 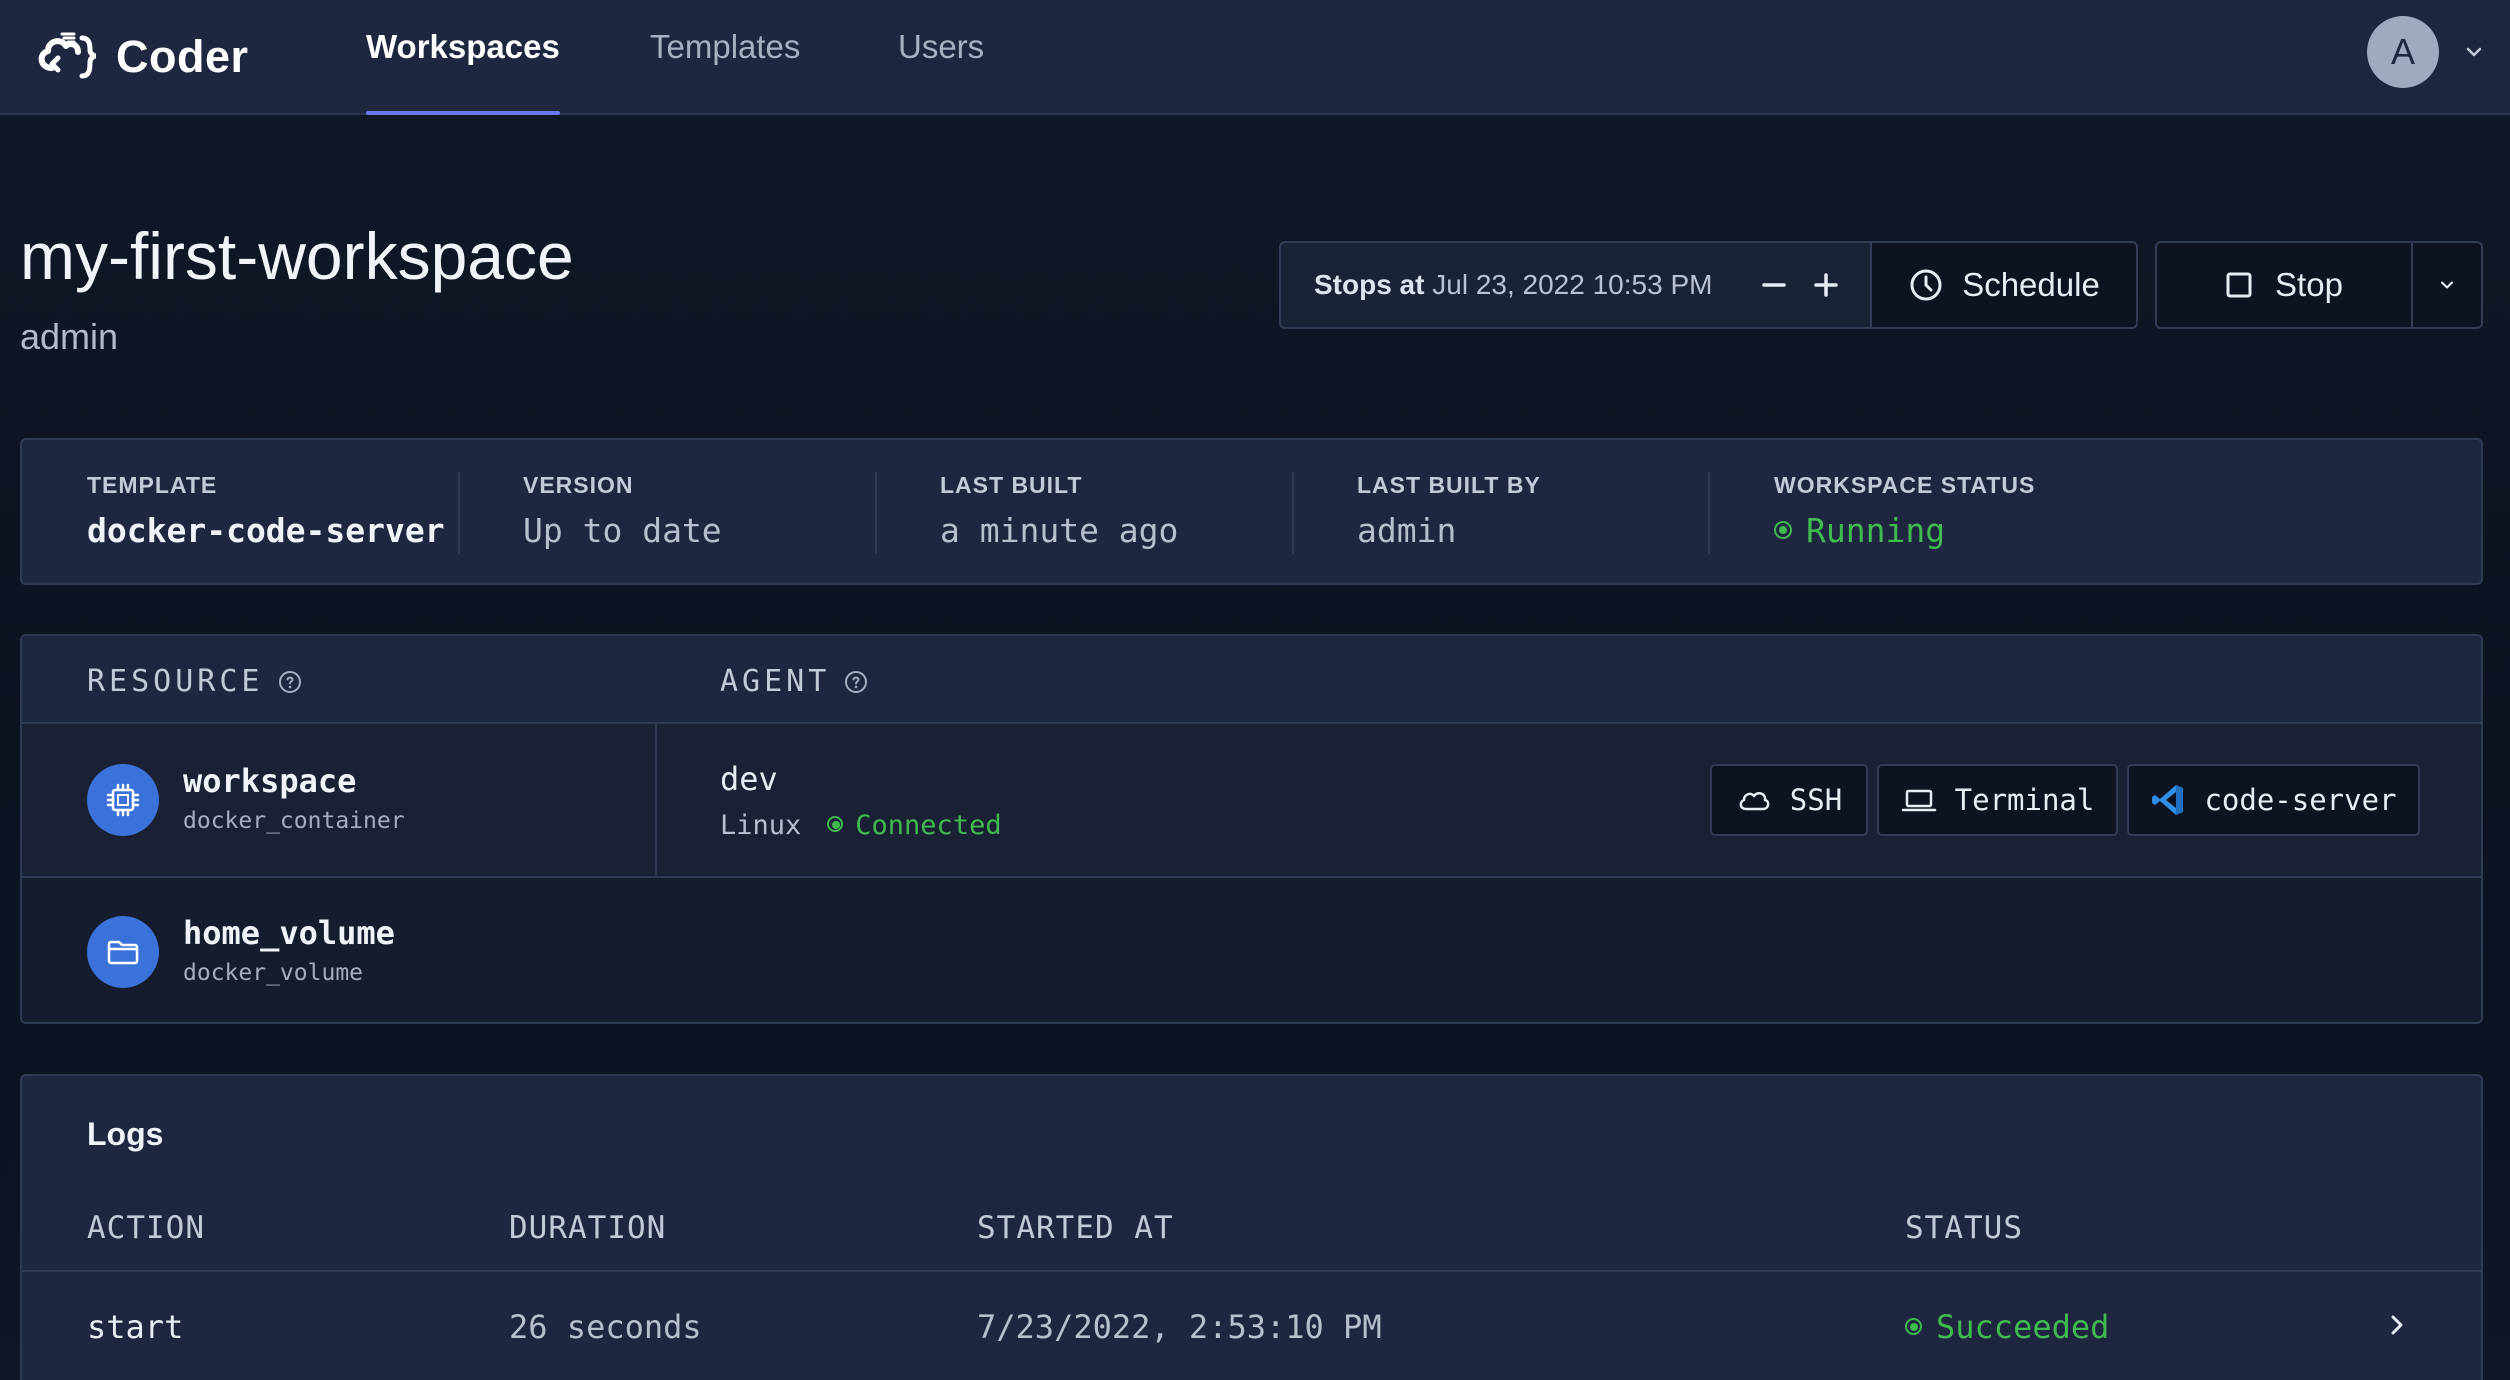 What do you see at coordinates (270, 781) in the screenshot?
I see `resource-name: workspace` at bounding box center [270, 781].